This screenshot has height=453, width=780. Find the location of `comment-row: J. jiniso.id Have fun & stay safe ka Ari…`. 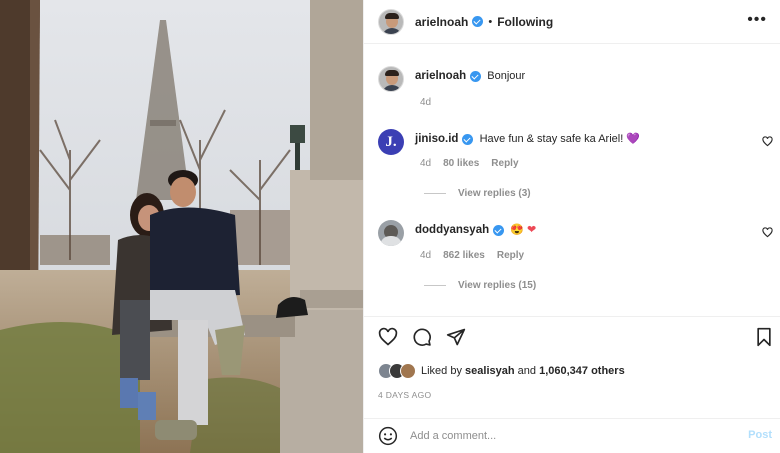

comment-row: J. jiniso.id Have fun & stay safe ka Ari… is located at coordinates (509, 142).